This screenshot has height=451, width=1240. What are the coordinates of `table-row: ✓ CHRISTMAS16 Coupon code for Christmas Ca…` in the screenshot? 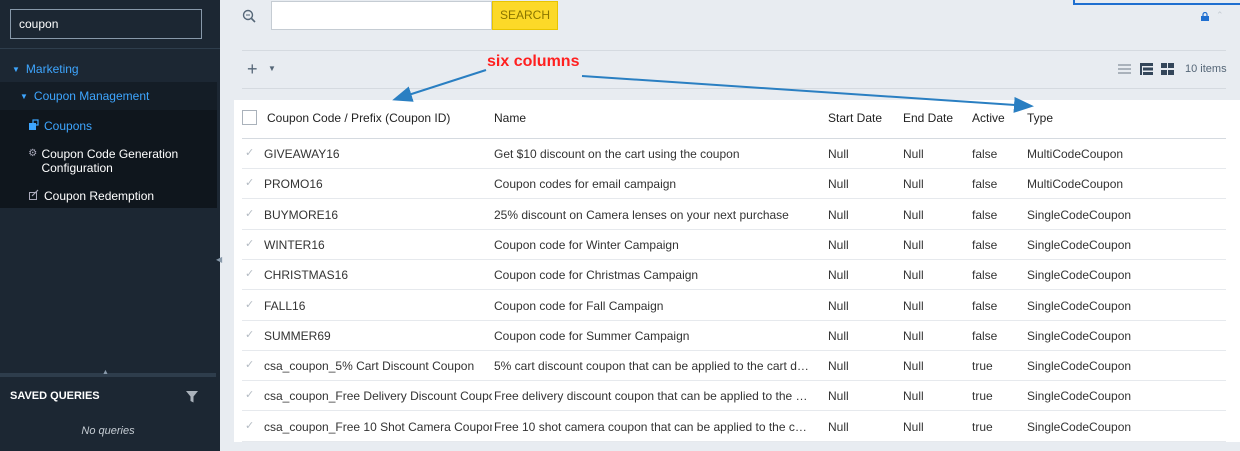 It's located at (734, 275).